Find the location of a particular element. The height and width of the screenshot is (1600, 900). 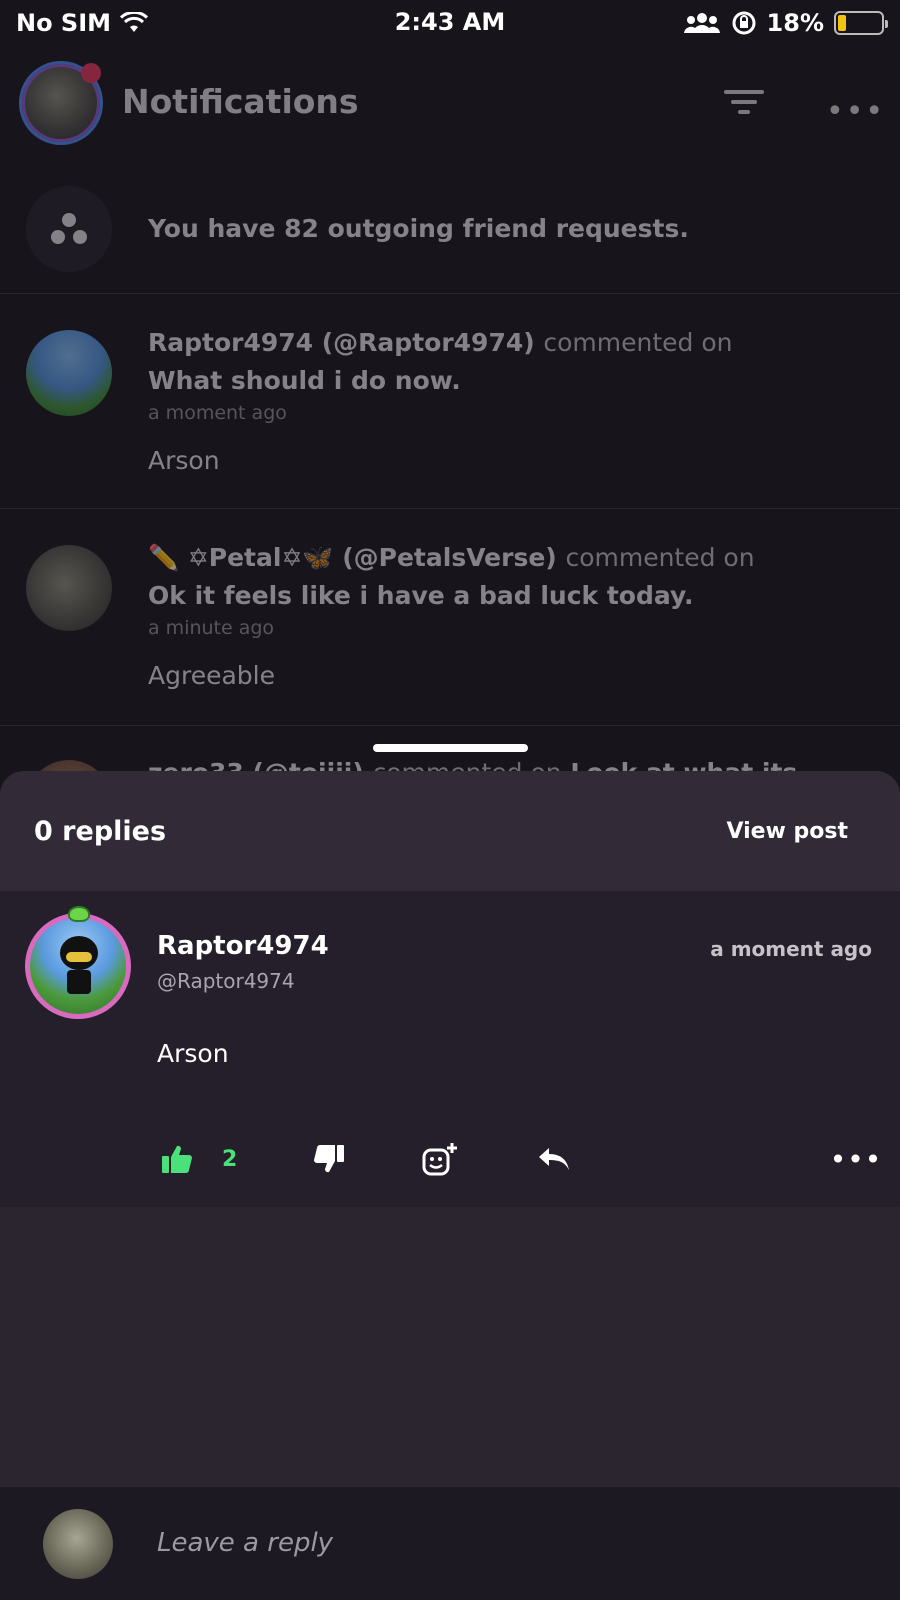

notification-body: Arson is located at coordinates (184, 460).